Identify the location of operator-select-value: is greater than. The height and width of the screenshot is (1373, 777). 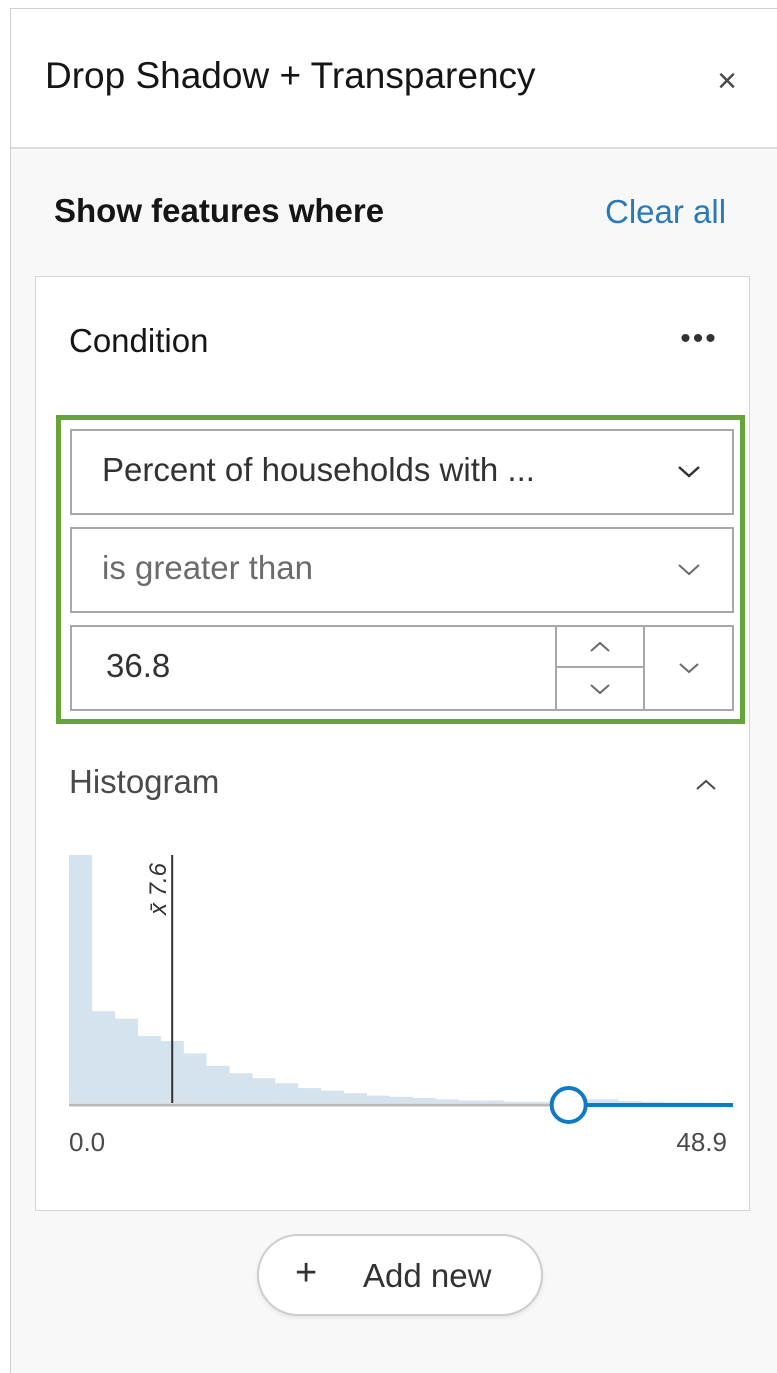
(207, 567).